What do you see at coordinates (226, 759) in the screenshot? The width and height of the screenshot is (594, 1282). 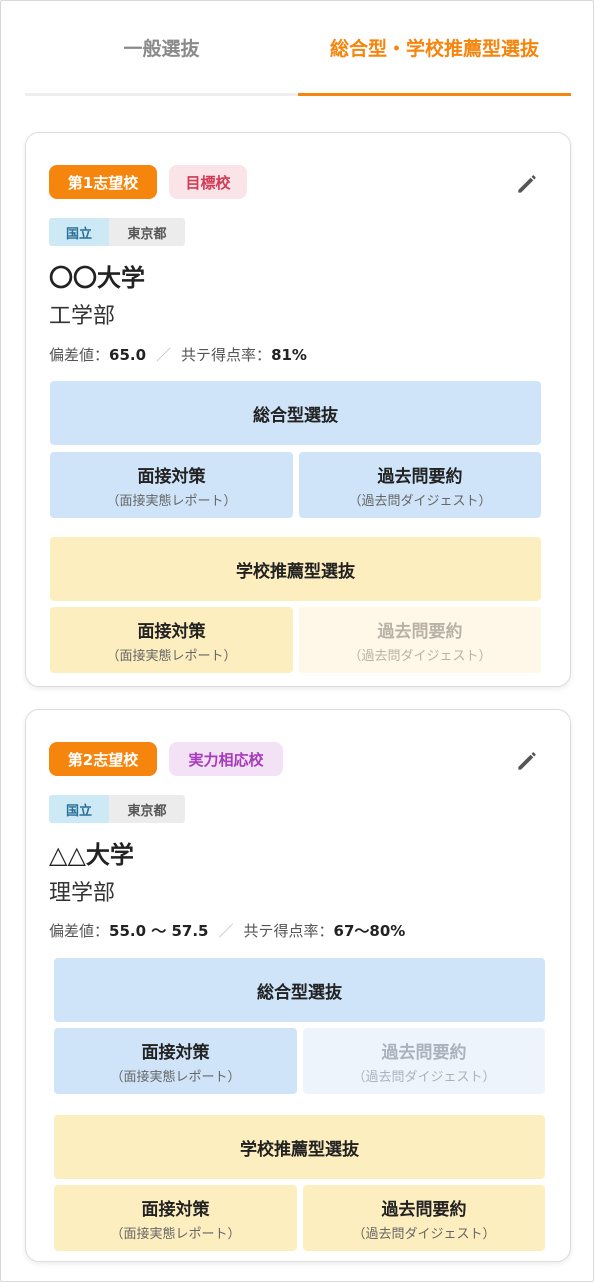 I see `category-badge: 実力相応校` at bounding box center [226, 759].